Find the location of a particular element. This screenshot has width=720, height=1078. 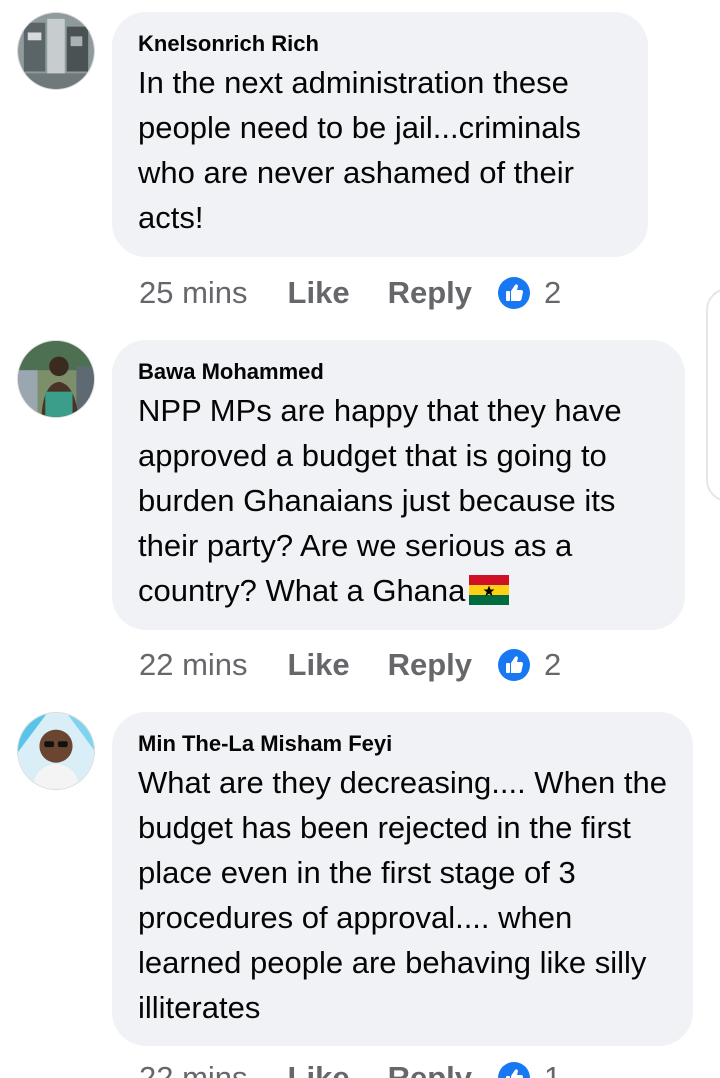

comment-actions: 22 mins Like Reply 1 is located at coordinates (350, 1068).